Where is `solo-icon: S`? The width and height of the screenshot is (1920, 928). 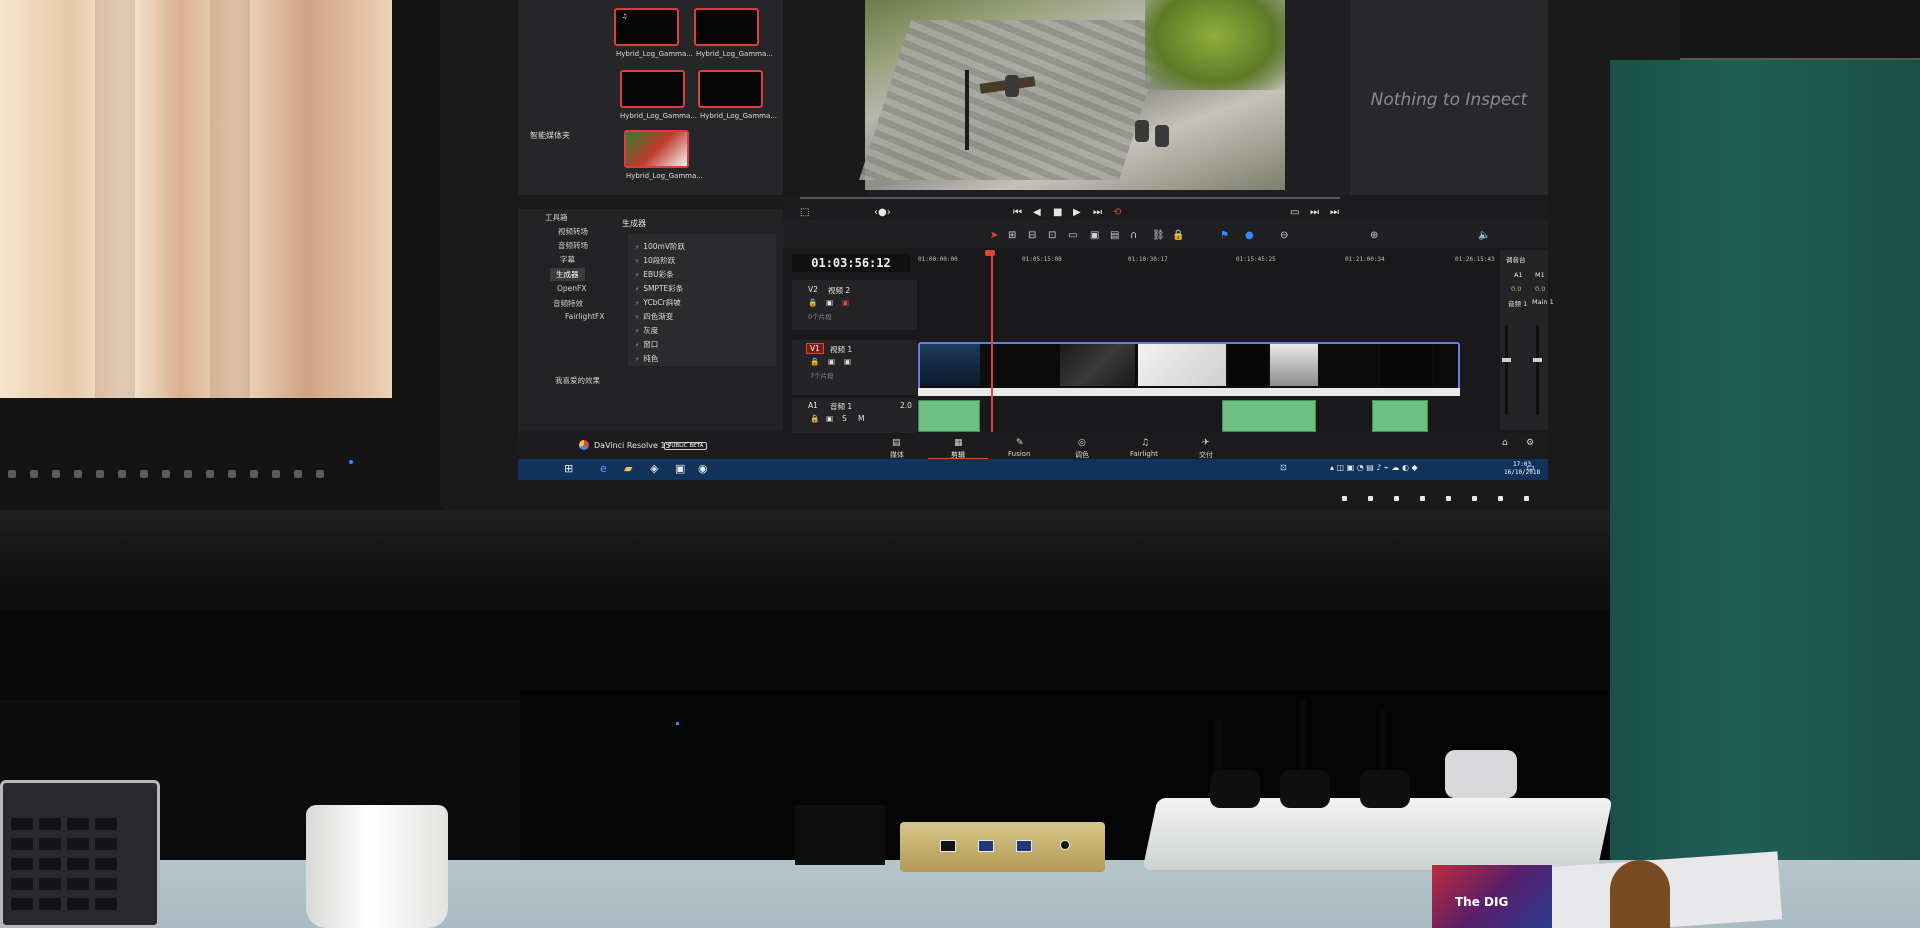 solo-icon: S is located at coordinates (844, 418).